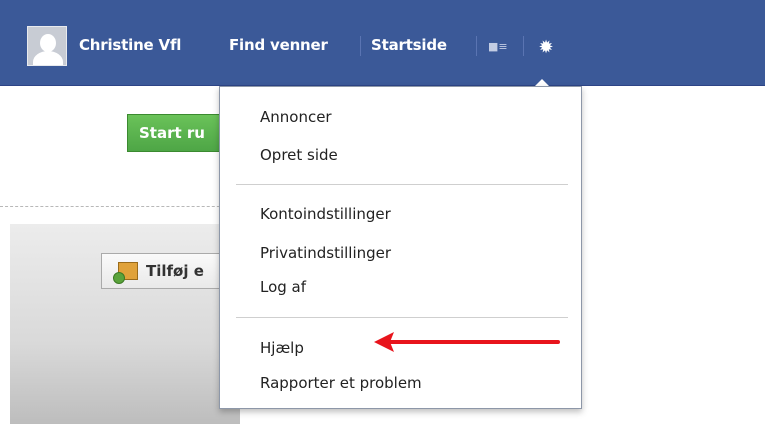 Image resolution: width=765 pixels, height=424 pixels. What do you see at coordinates (325, 253) in the screenshot?
I see `menu-item-privatindstillinger: Privatindstillinger` at bounding box center [325, 253].